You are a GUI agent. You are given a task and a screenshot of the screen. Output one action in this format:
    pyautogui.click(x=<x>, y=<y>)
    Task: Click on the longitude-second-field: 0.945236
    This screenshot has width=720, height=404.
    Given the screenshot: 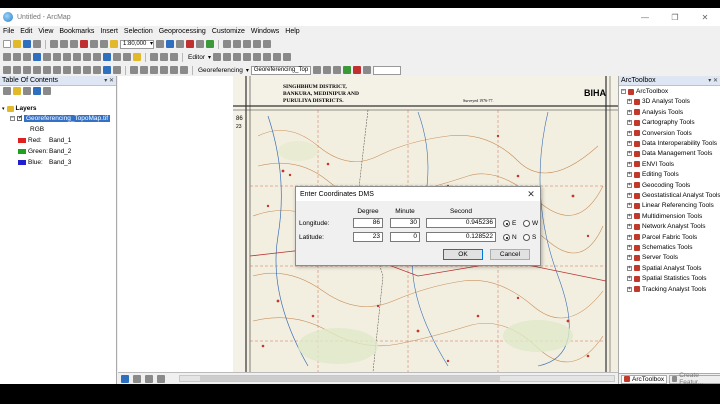 What is the action you would take?
    pyautogui.click(x=461, y=223)
    